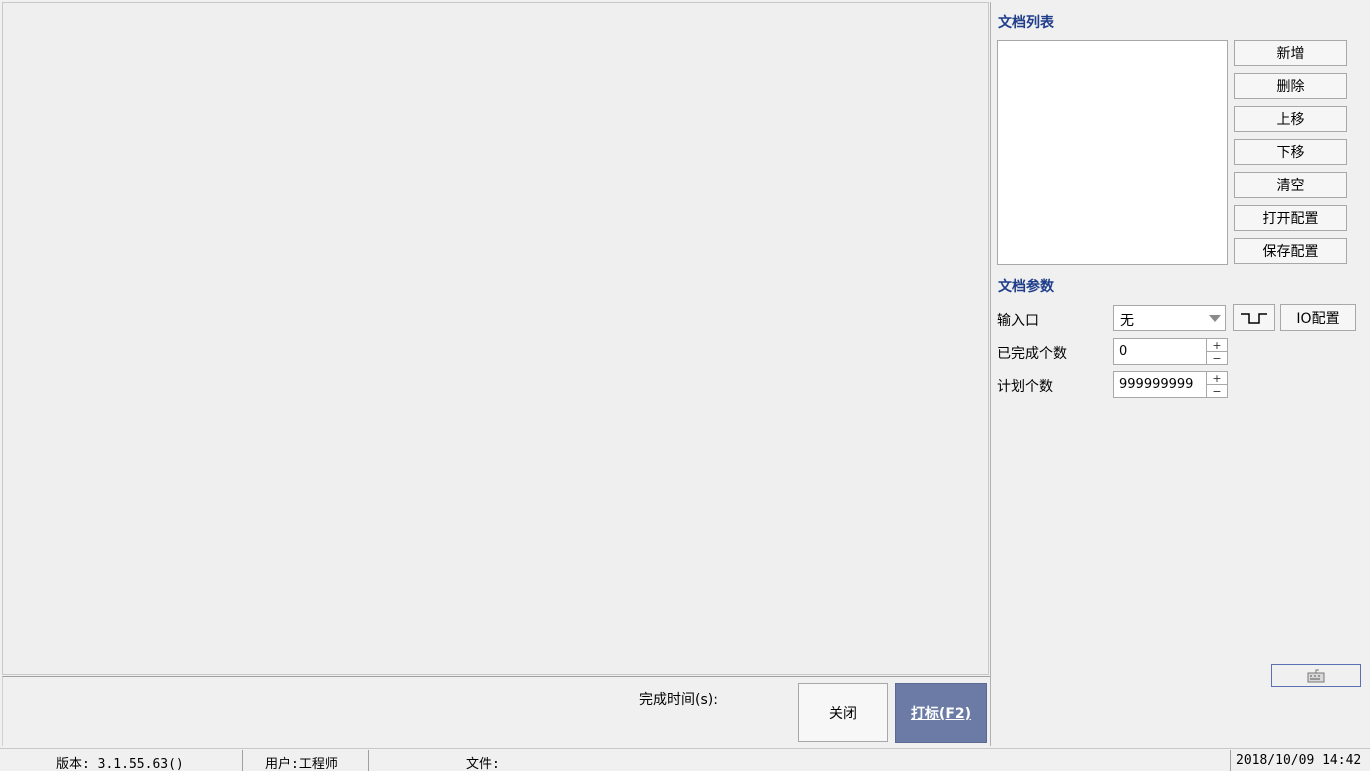 The height and width of the screenshot is (771, 1370). What do you see at coordinates (1290, 119) in the screenshot?
I see `move-up-button: 上移` at bounding box center [1290, 119].